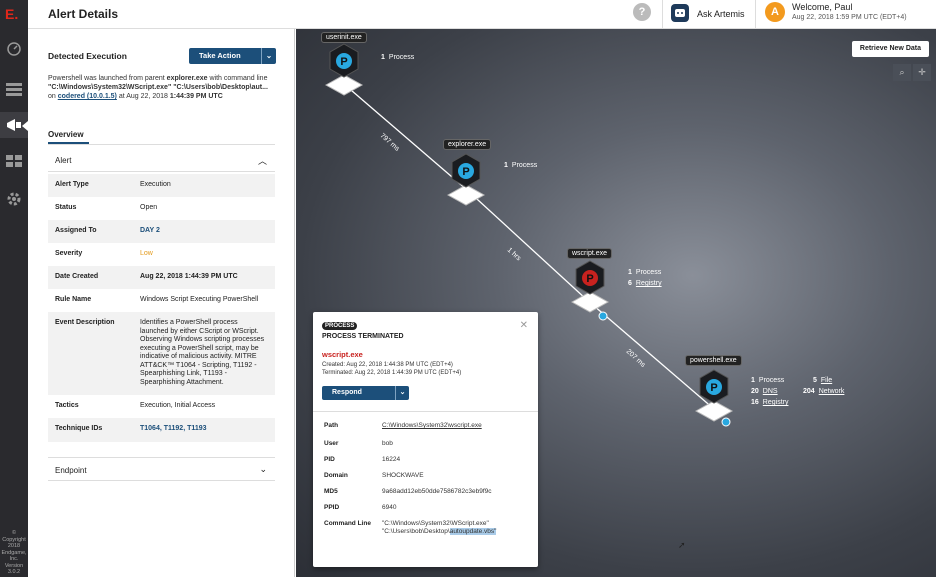 Image resolution: width=936 pixels, height=577 pixels. What do you see at coordinates (755, 402) in the screenshot?
I see `count-value: 16` at bounding box center [755, 402].